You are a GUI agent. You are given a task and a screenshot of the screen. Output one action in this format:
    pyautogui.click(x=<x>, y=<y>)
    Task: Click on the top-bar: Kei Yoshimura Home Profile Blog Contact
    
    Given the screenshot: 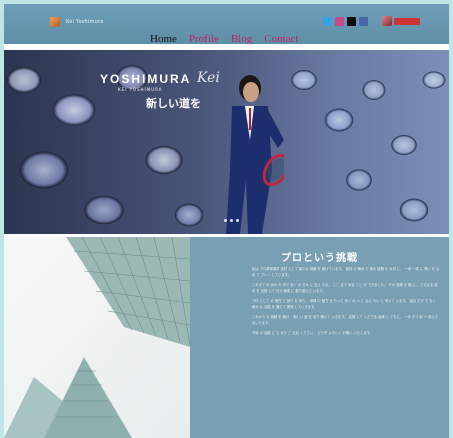 What is the action you would take?
    pyautogui.click(x=226, y=24)
    